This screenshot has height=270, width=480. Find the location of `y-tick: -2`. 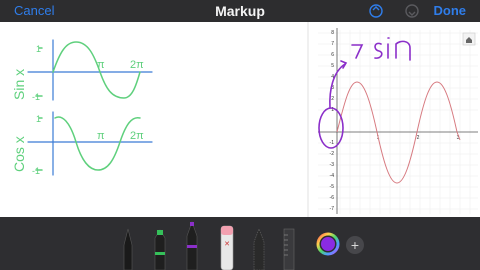

y-tick: -2 is located at coordinates (332, 154).